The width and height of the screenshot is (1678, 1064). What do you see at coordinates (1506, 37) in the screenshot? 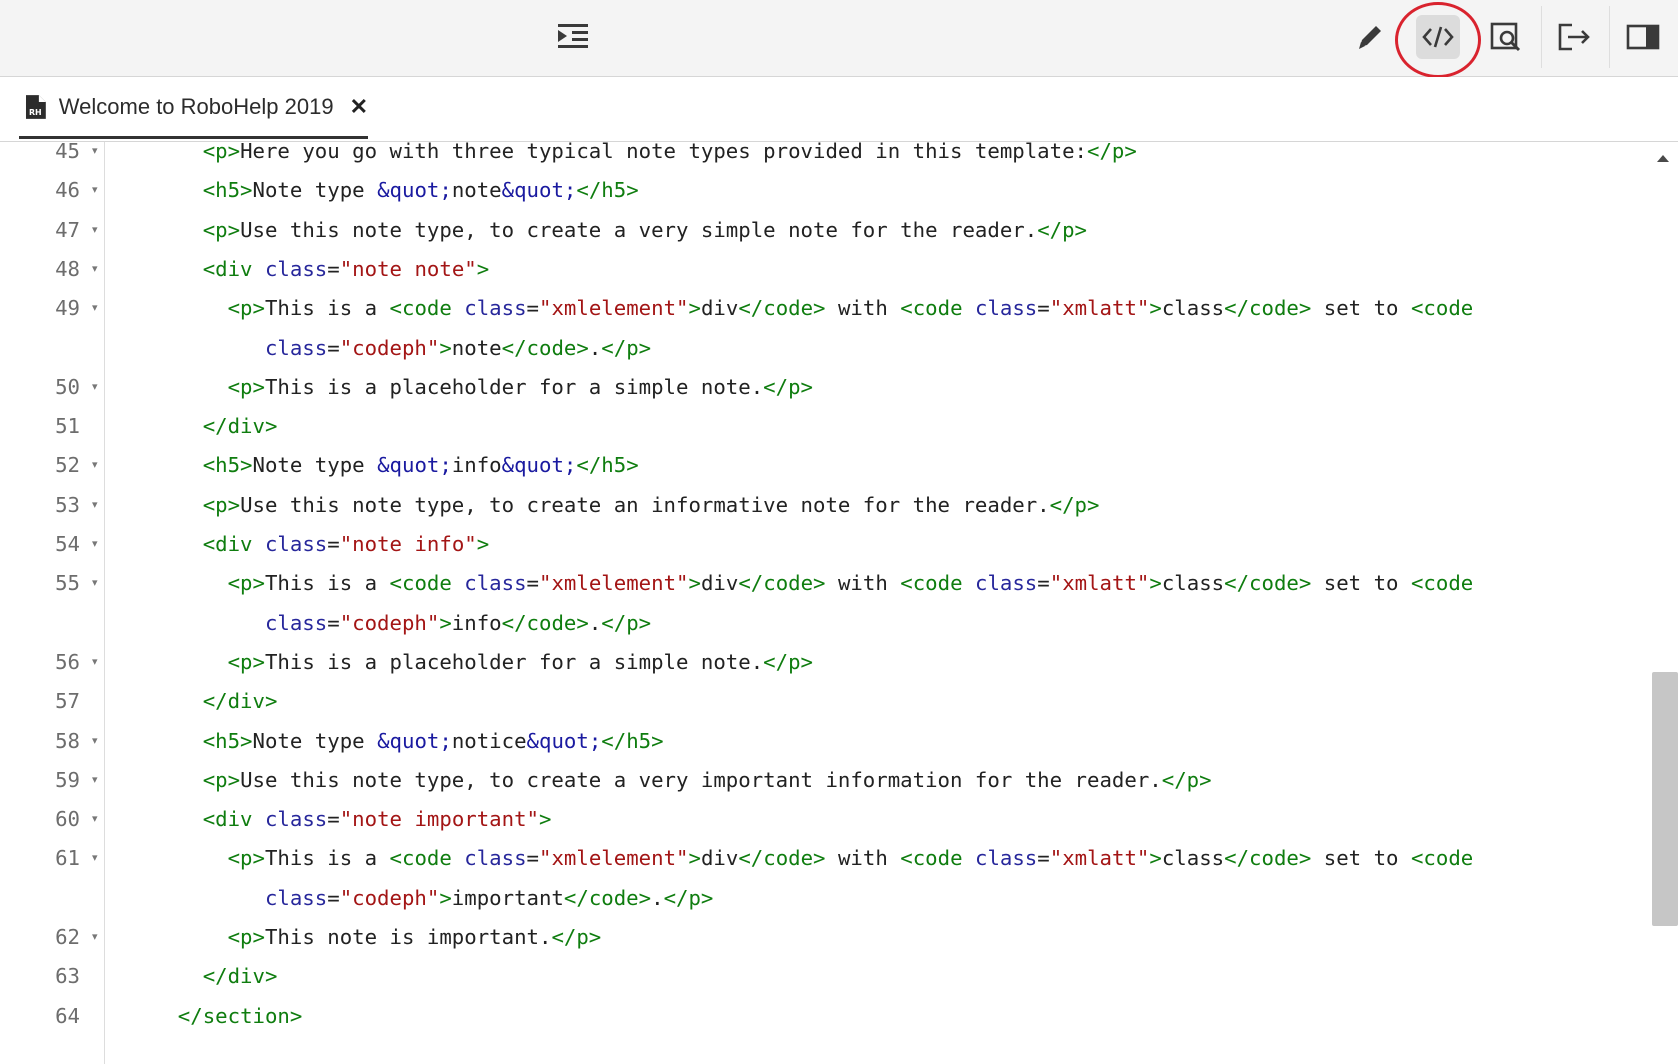
I see `preview-button` at bounding box center [1506, 37].